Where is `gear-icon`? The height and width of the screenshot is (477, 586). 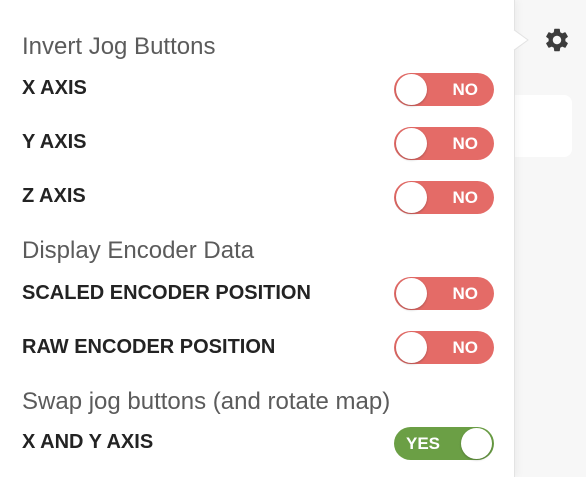 gear-icon is located at coordinates (557, 40).